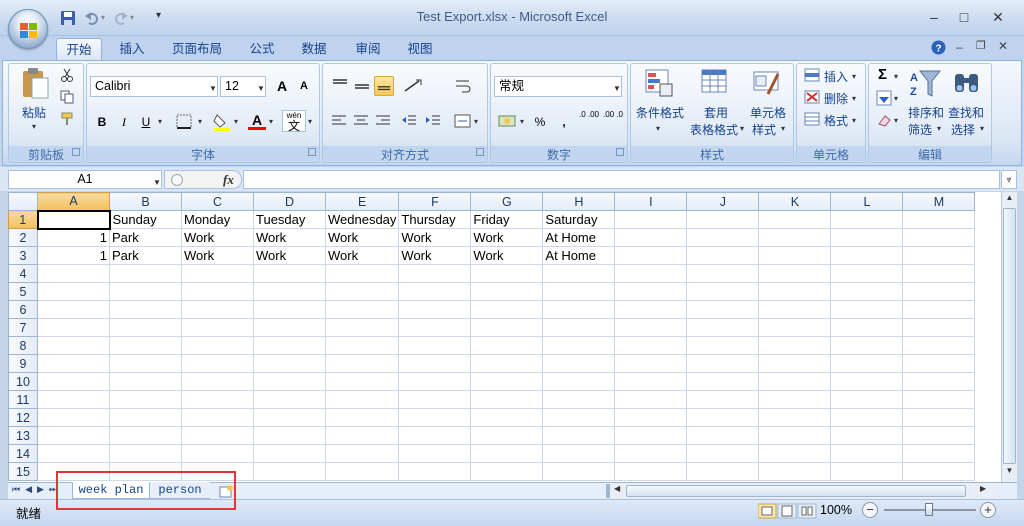  I want to click on cell-i11, so click(651, 399).